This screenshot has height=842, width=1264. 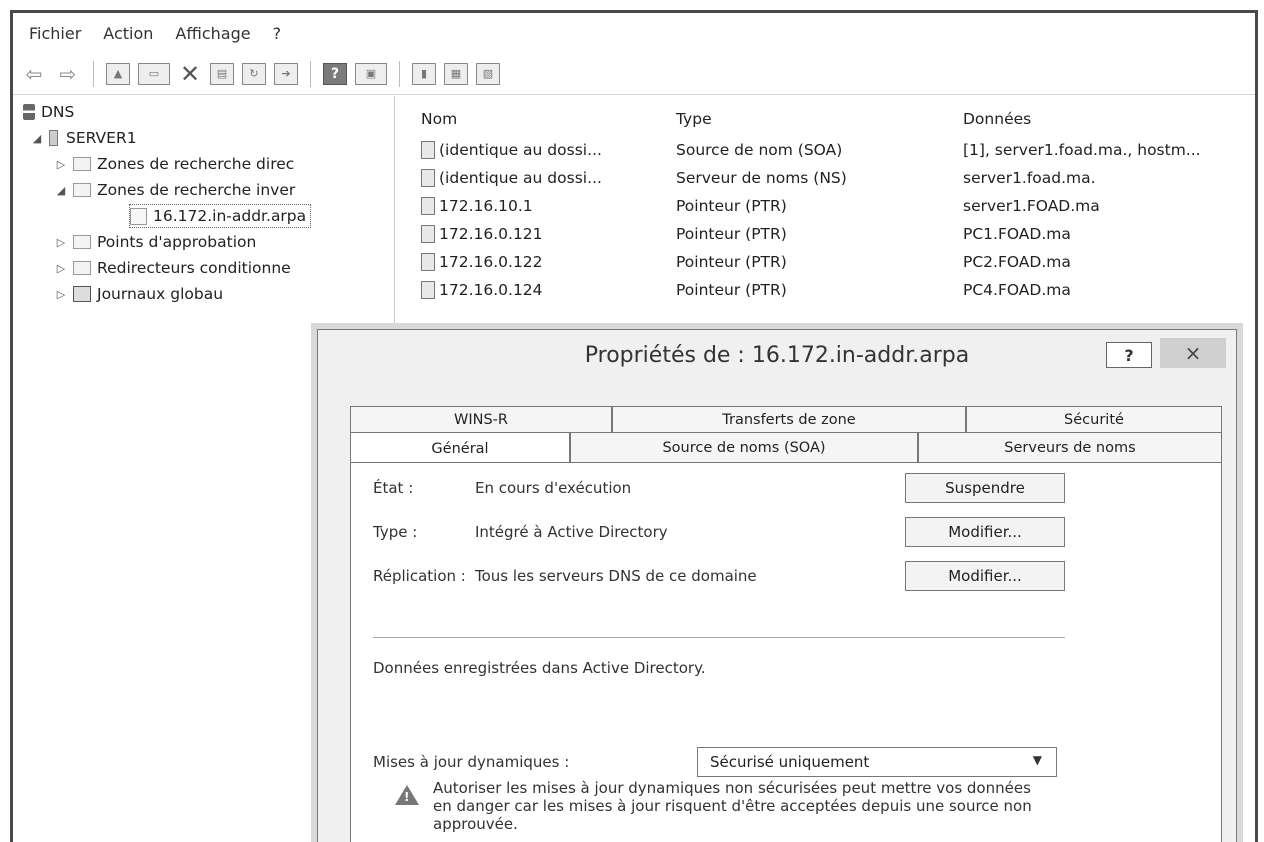 What do you see at coordinates (488, 73) in the screenshot?
I see `record-icon: ▧` at bounding box center [488, 73].